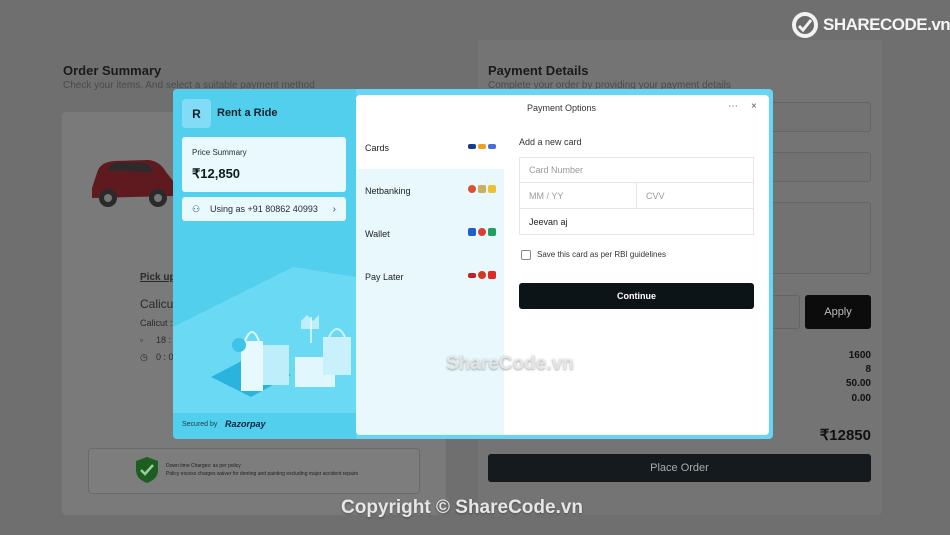 This screenshot has width=950, height=535. What do you see at coordinates (562, 108) in the screenshot?
I see `payment-options-title: Payment Options` at bounding box center [562, 108].